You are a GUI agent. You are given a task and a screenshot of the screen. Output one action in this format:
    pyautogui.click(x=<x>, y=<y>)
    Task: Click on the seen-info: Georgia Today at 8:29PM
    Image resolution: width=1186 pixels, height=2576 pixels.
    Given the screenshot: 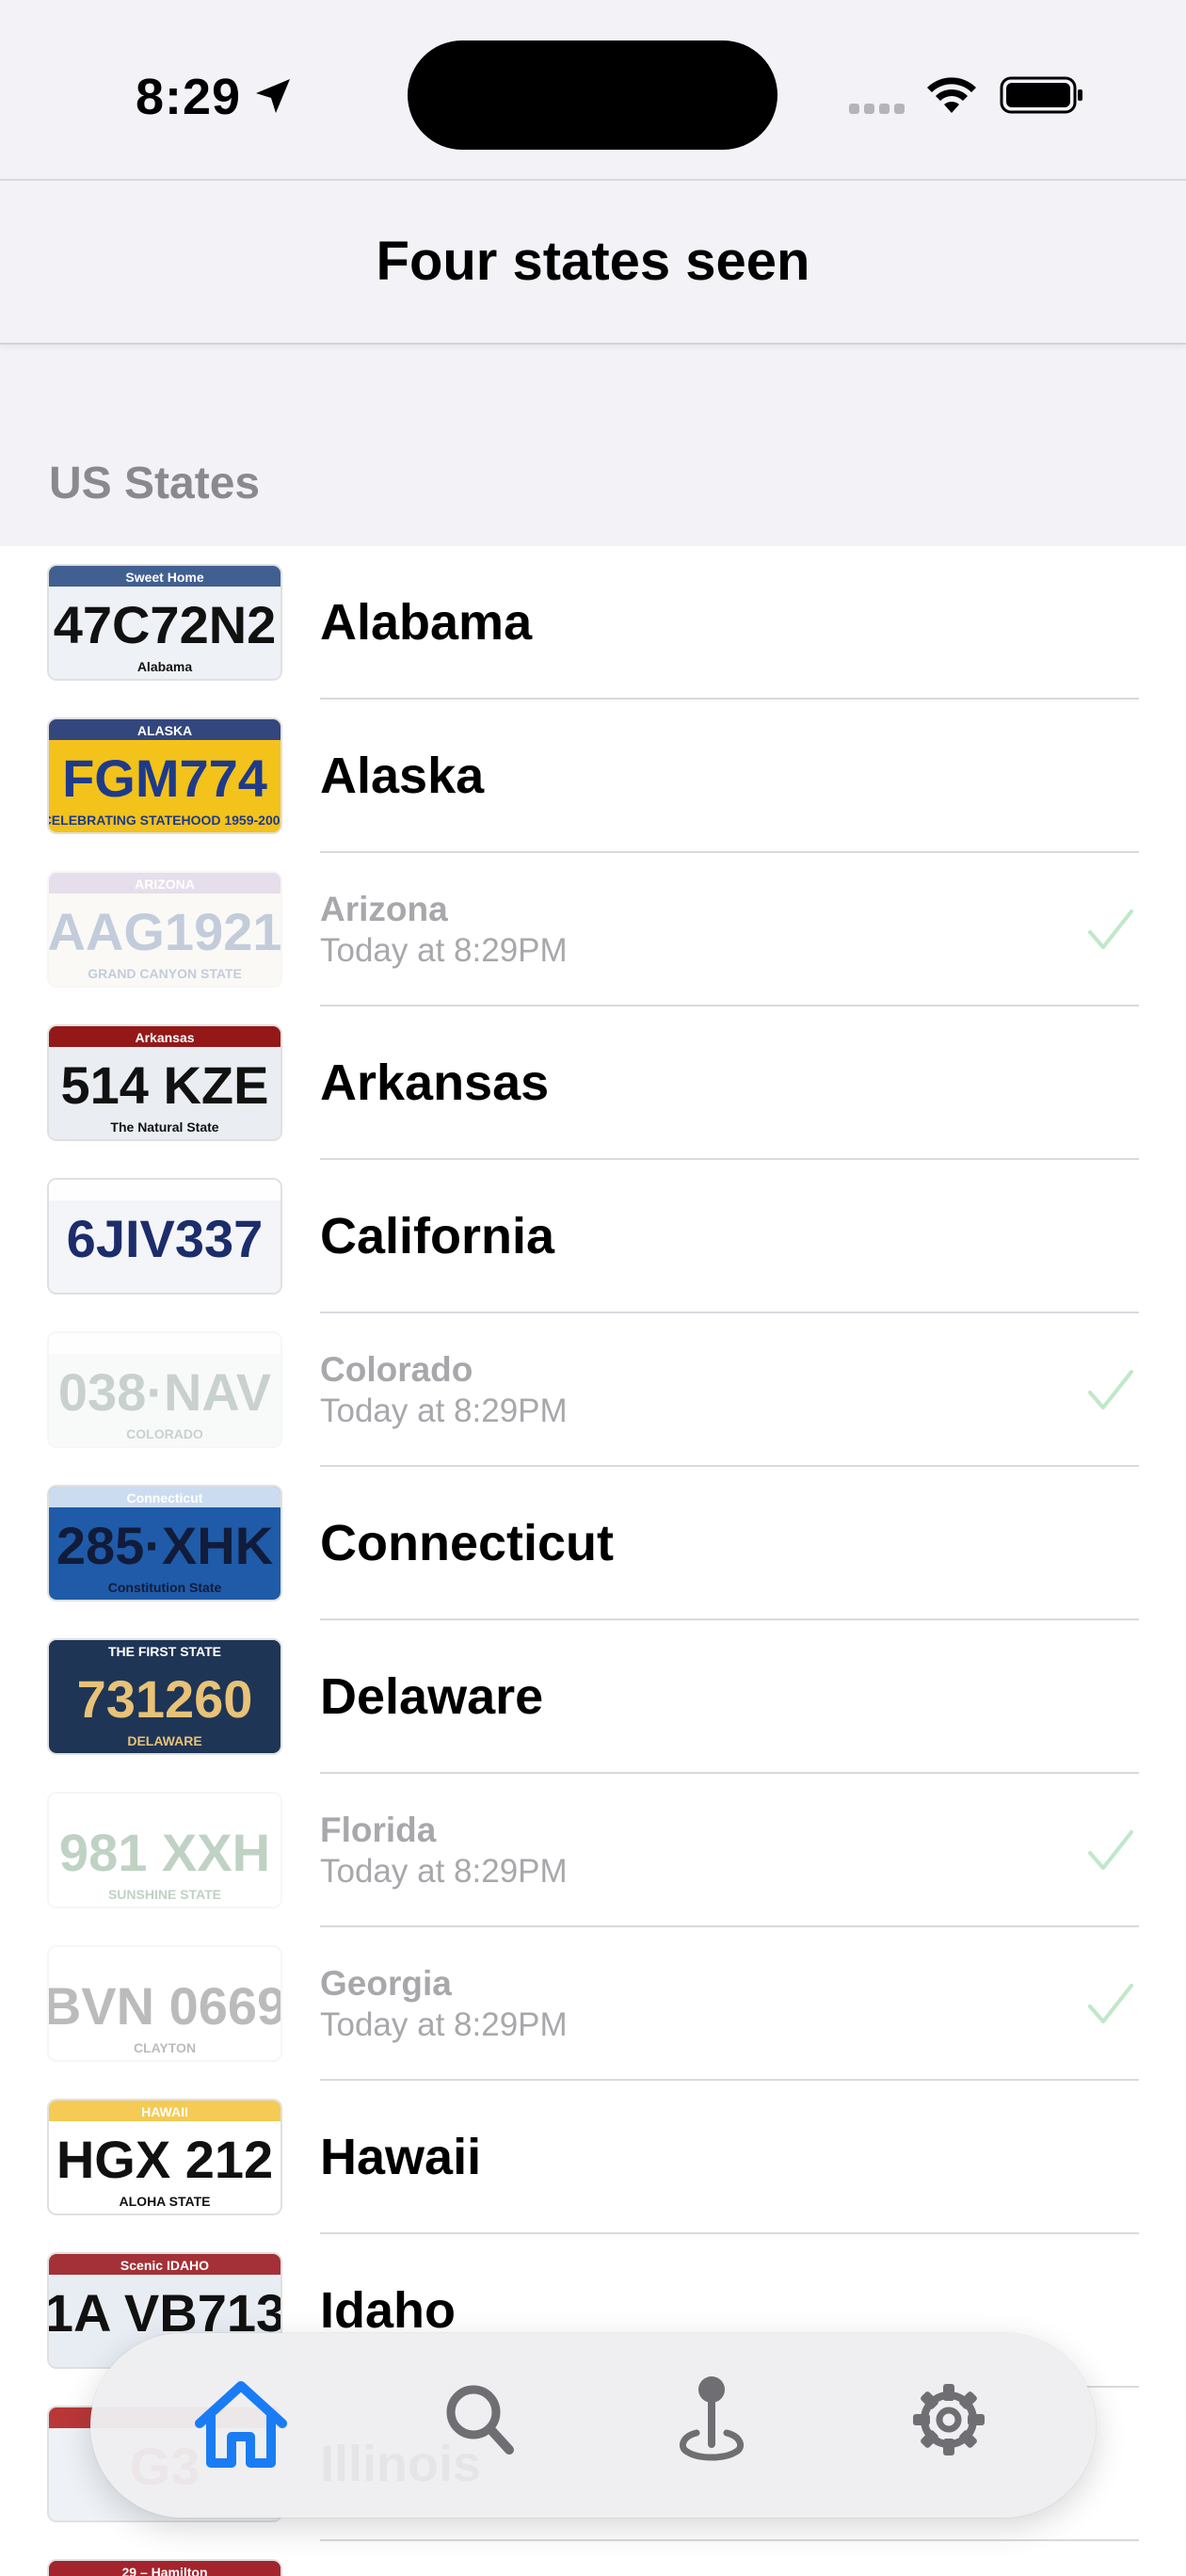 What is the action you would take?
    pyautogui.click(x=444, y=2004)
    